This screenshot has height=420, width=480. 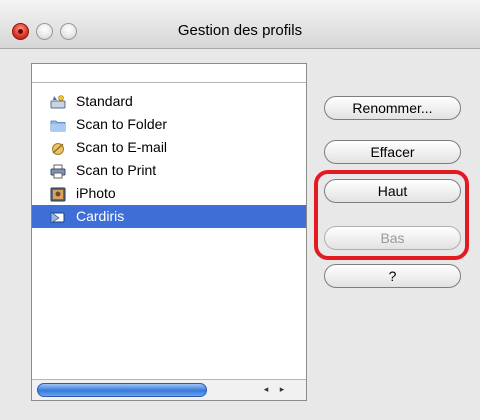 I want to click on window-title: Gestion des profils, so click(x=240, y=30).